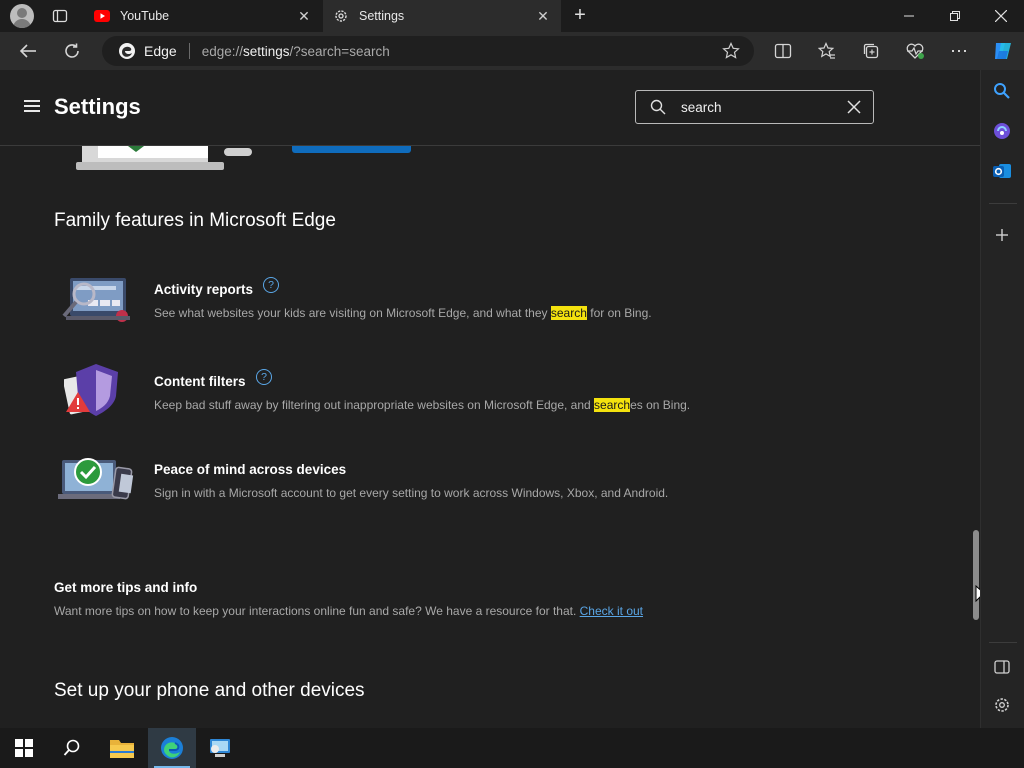  Describe the element at coordinates (127, 51) in the screenshot. I see `edge-logo-icon` at that location.